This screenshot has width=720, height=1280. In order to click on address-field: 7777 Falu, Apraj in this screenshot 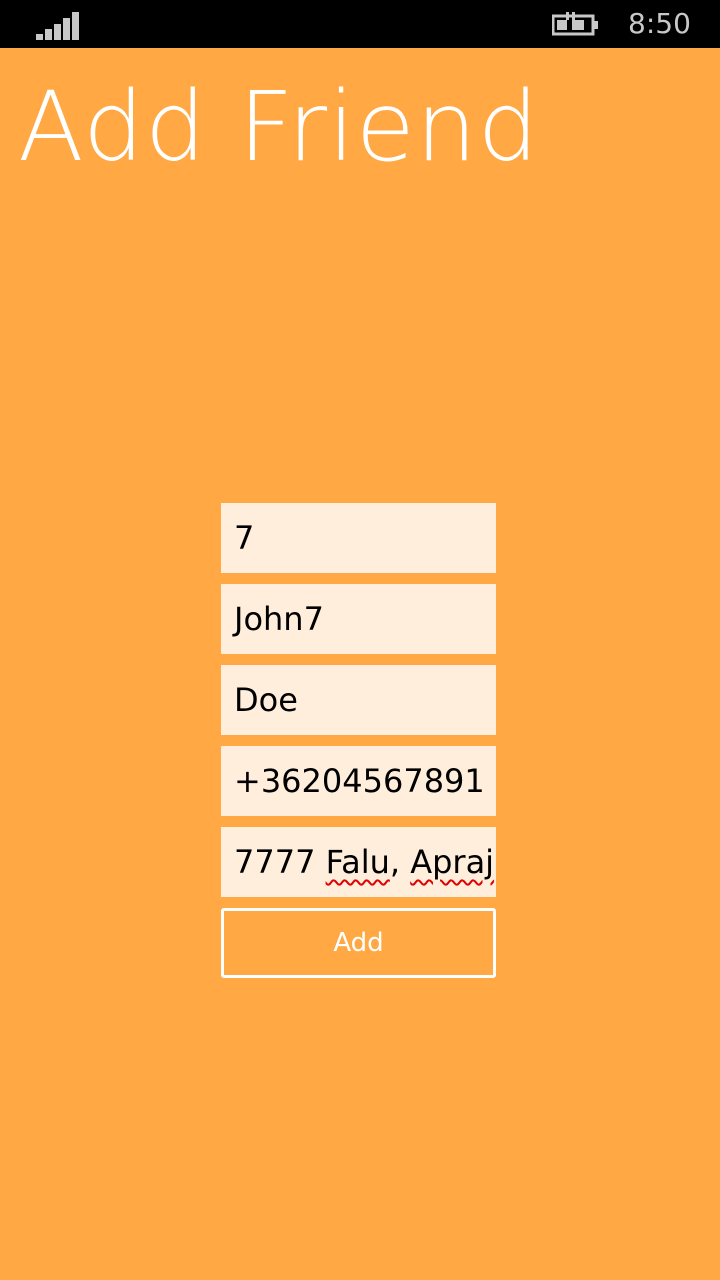, I will do `click(358, 862)`.